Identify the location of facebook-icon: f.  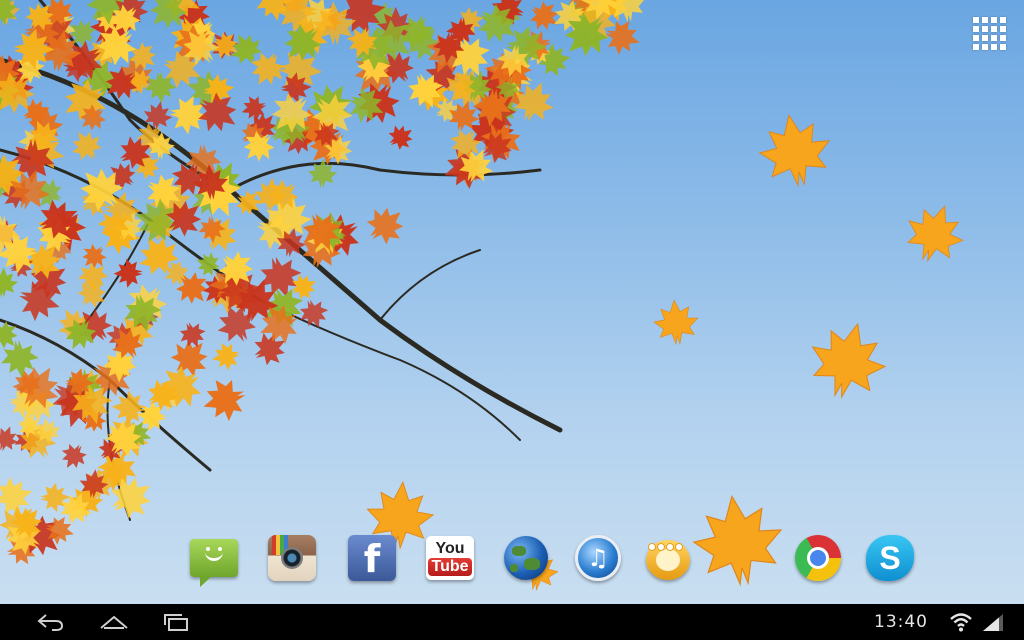
(372, 558).